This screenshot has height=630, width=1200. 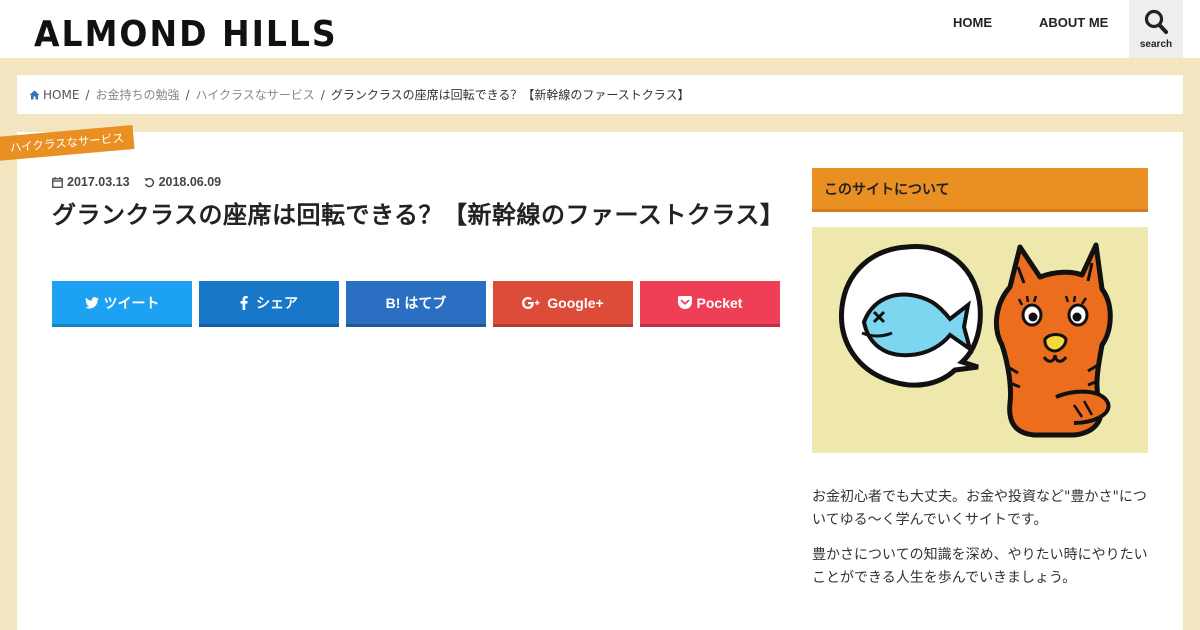 I want to click on nav-about-me: ABOUT ME, so click(x=1073, y=22).